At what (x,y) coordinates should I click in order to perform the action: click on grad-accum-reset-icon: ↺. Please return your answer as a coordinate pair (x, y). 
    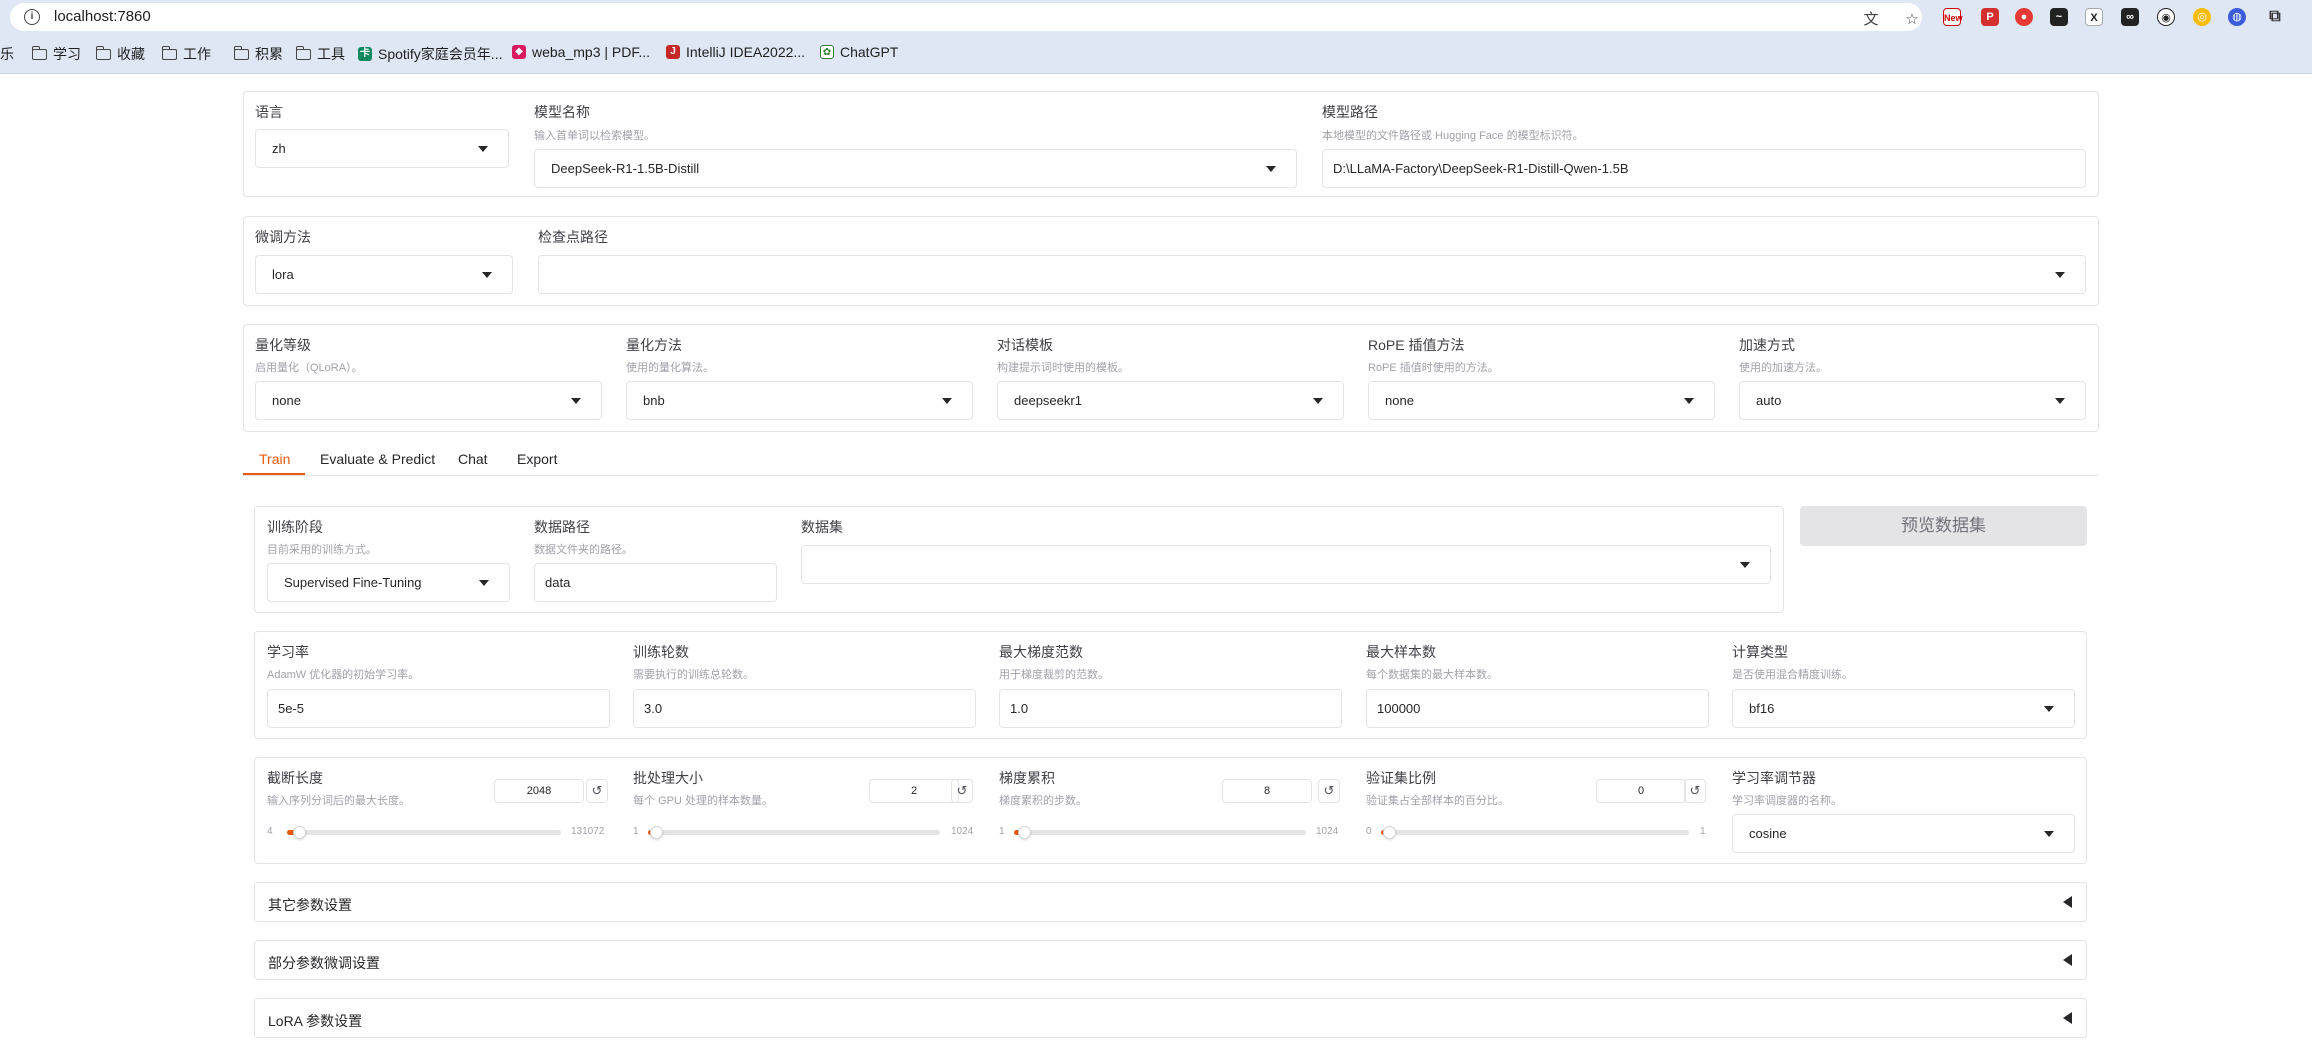
    Looking at the image, I should click on (1329, 791).